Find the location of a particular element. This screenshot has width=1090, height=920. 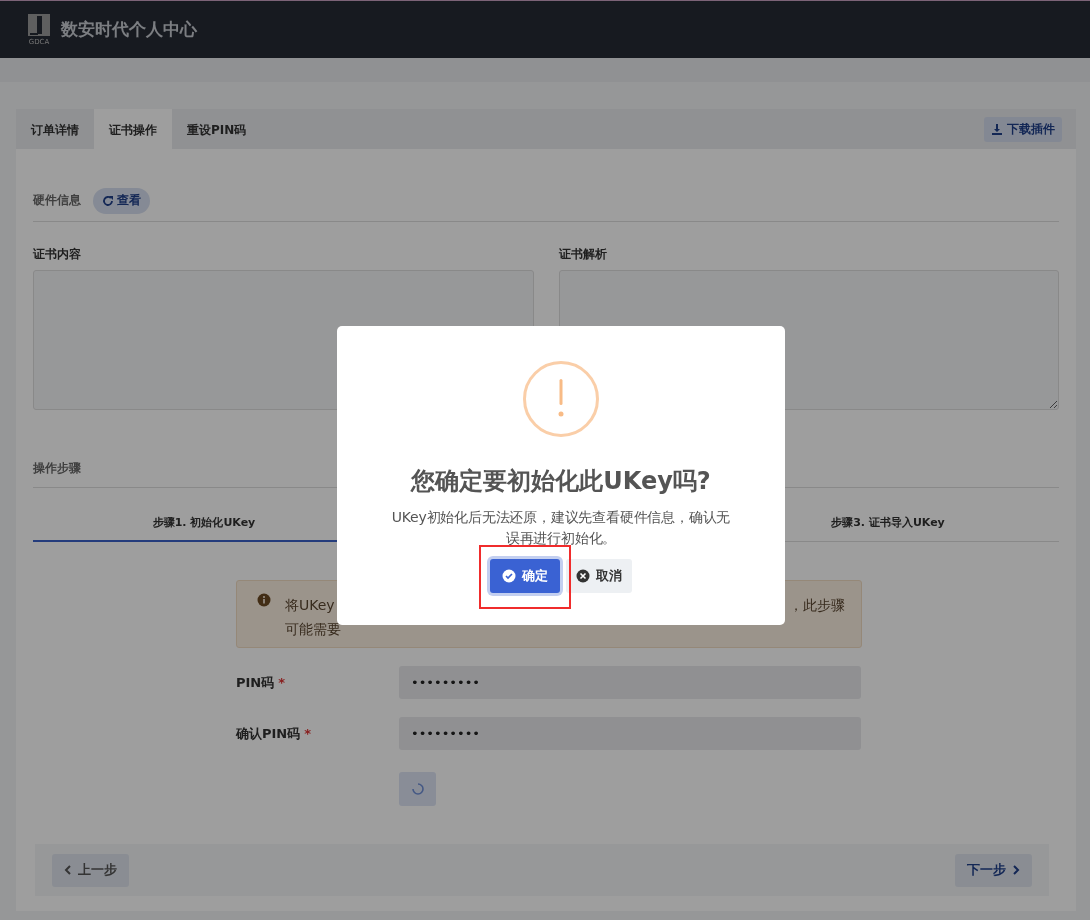

app-title: 数安时代个人中心 is located at coordinates (129, 29).